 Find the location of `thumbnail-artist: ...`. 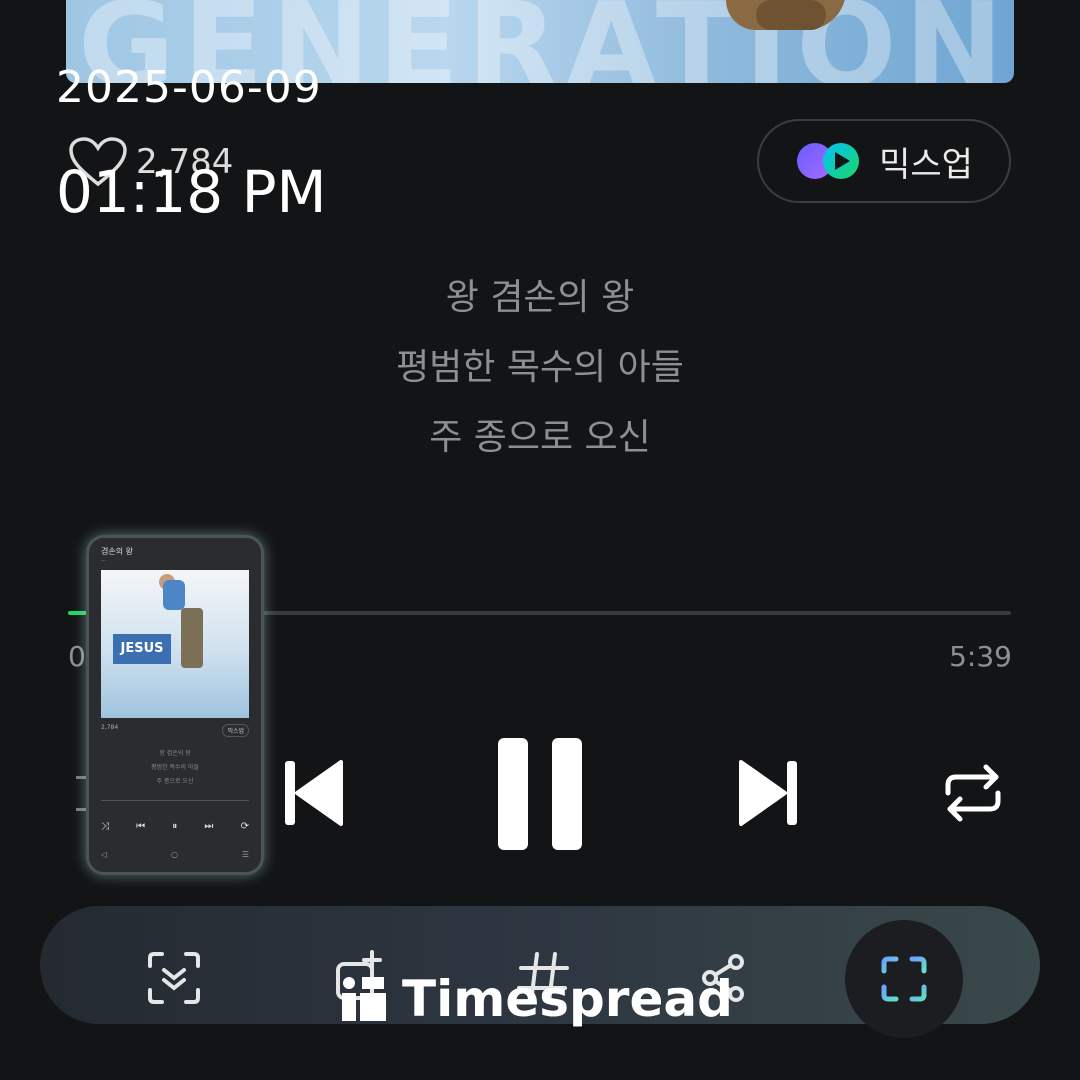

thumbnail-artist: ... is located at coordinates (104, 559).